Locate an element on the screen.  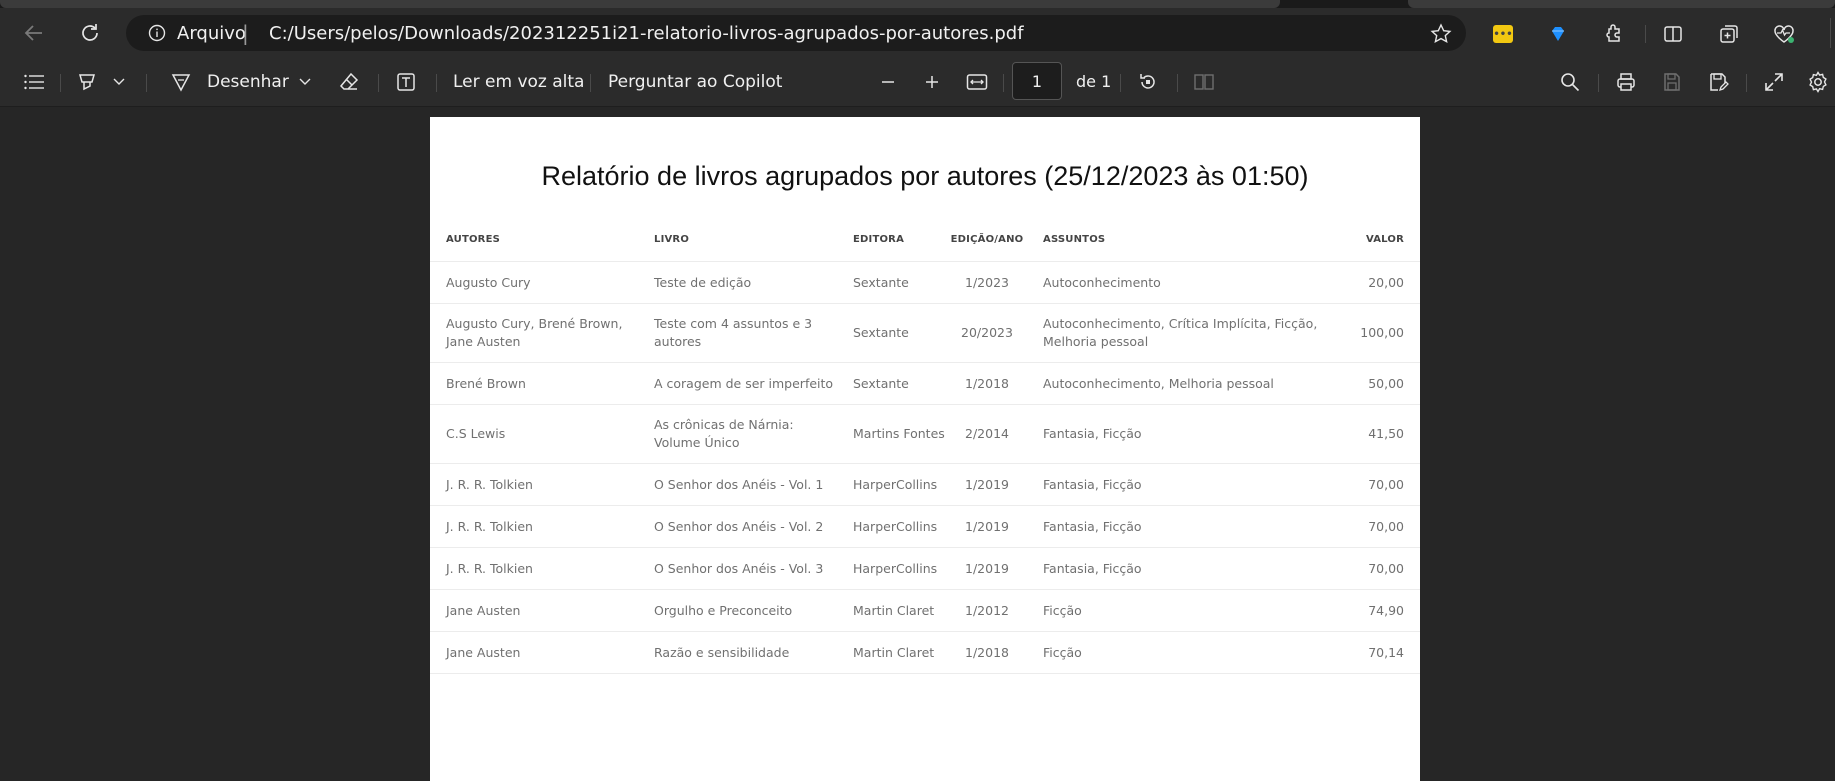
cell-livro: O Senhor dos Anéis - Vol. 2 is located at coordinates (737, 526).